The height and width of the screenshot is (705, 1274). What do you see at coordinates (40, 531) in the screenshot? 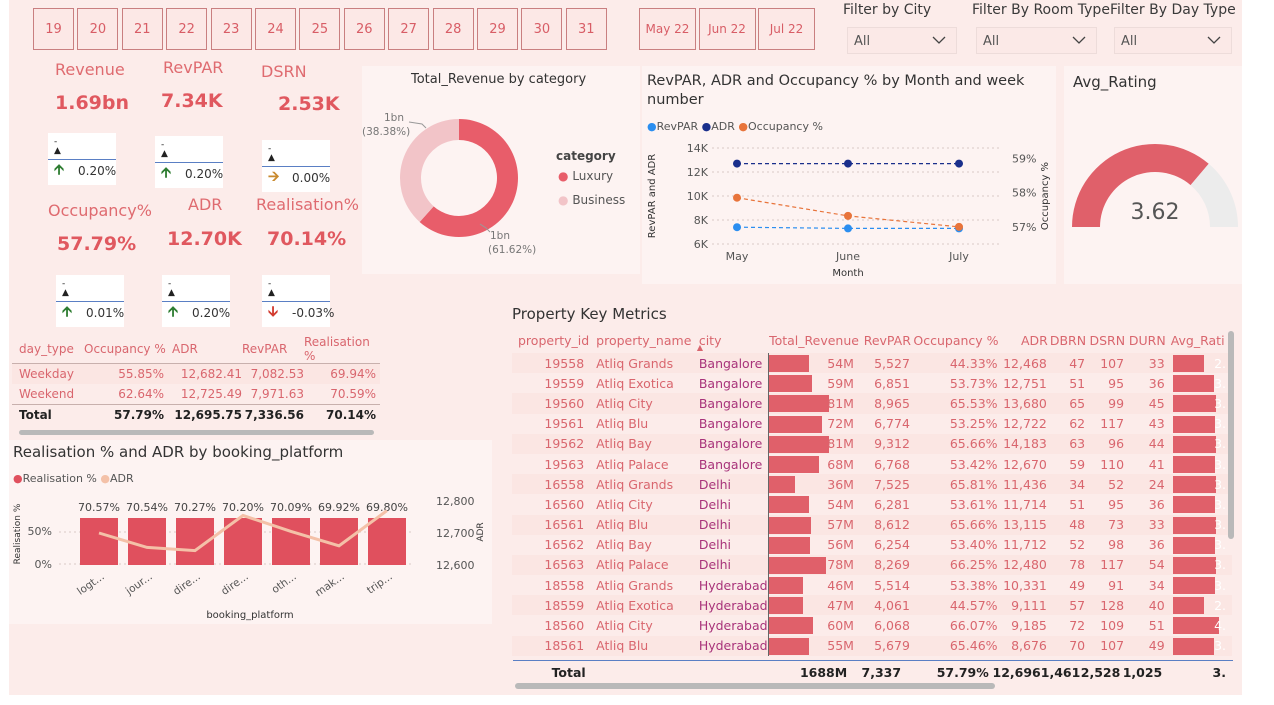
I see `y-tick-label: 50%` at bounding box center [40, 531].